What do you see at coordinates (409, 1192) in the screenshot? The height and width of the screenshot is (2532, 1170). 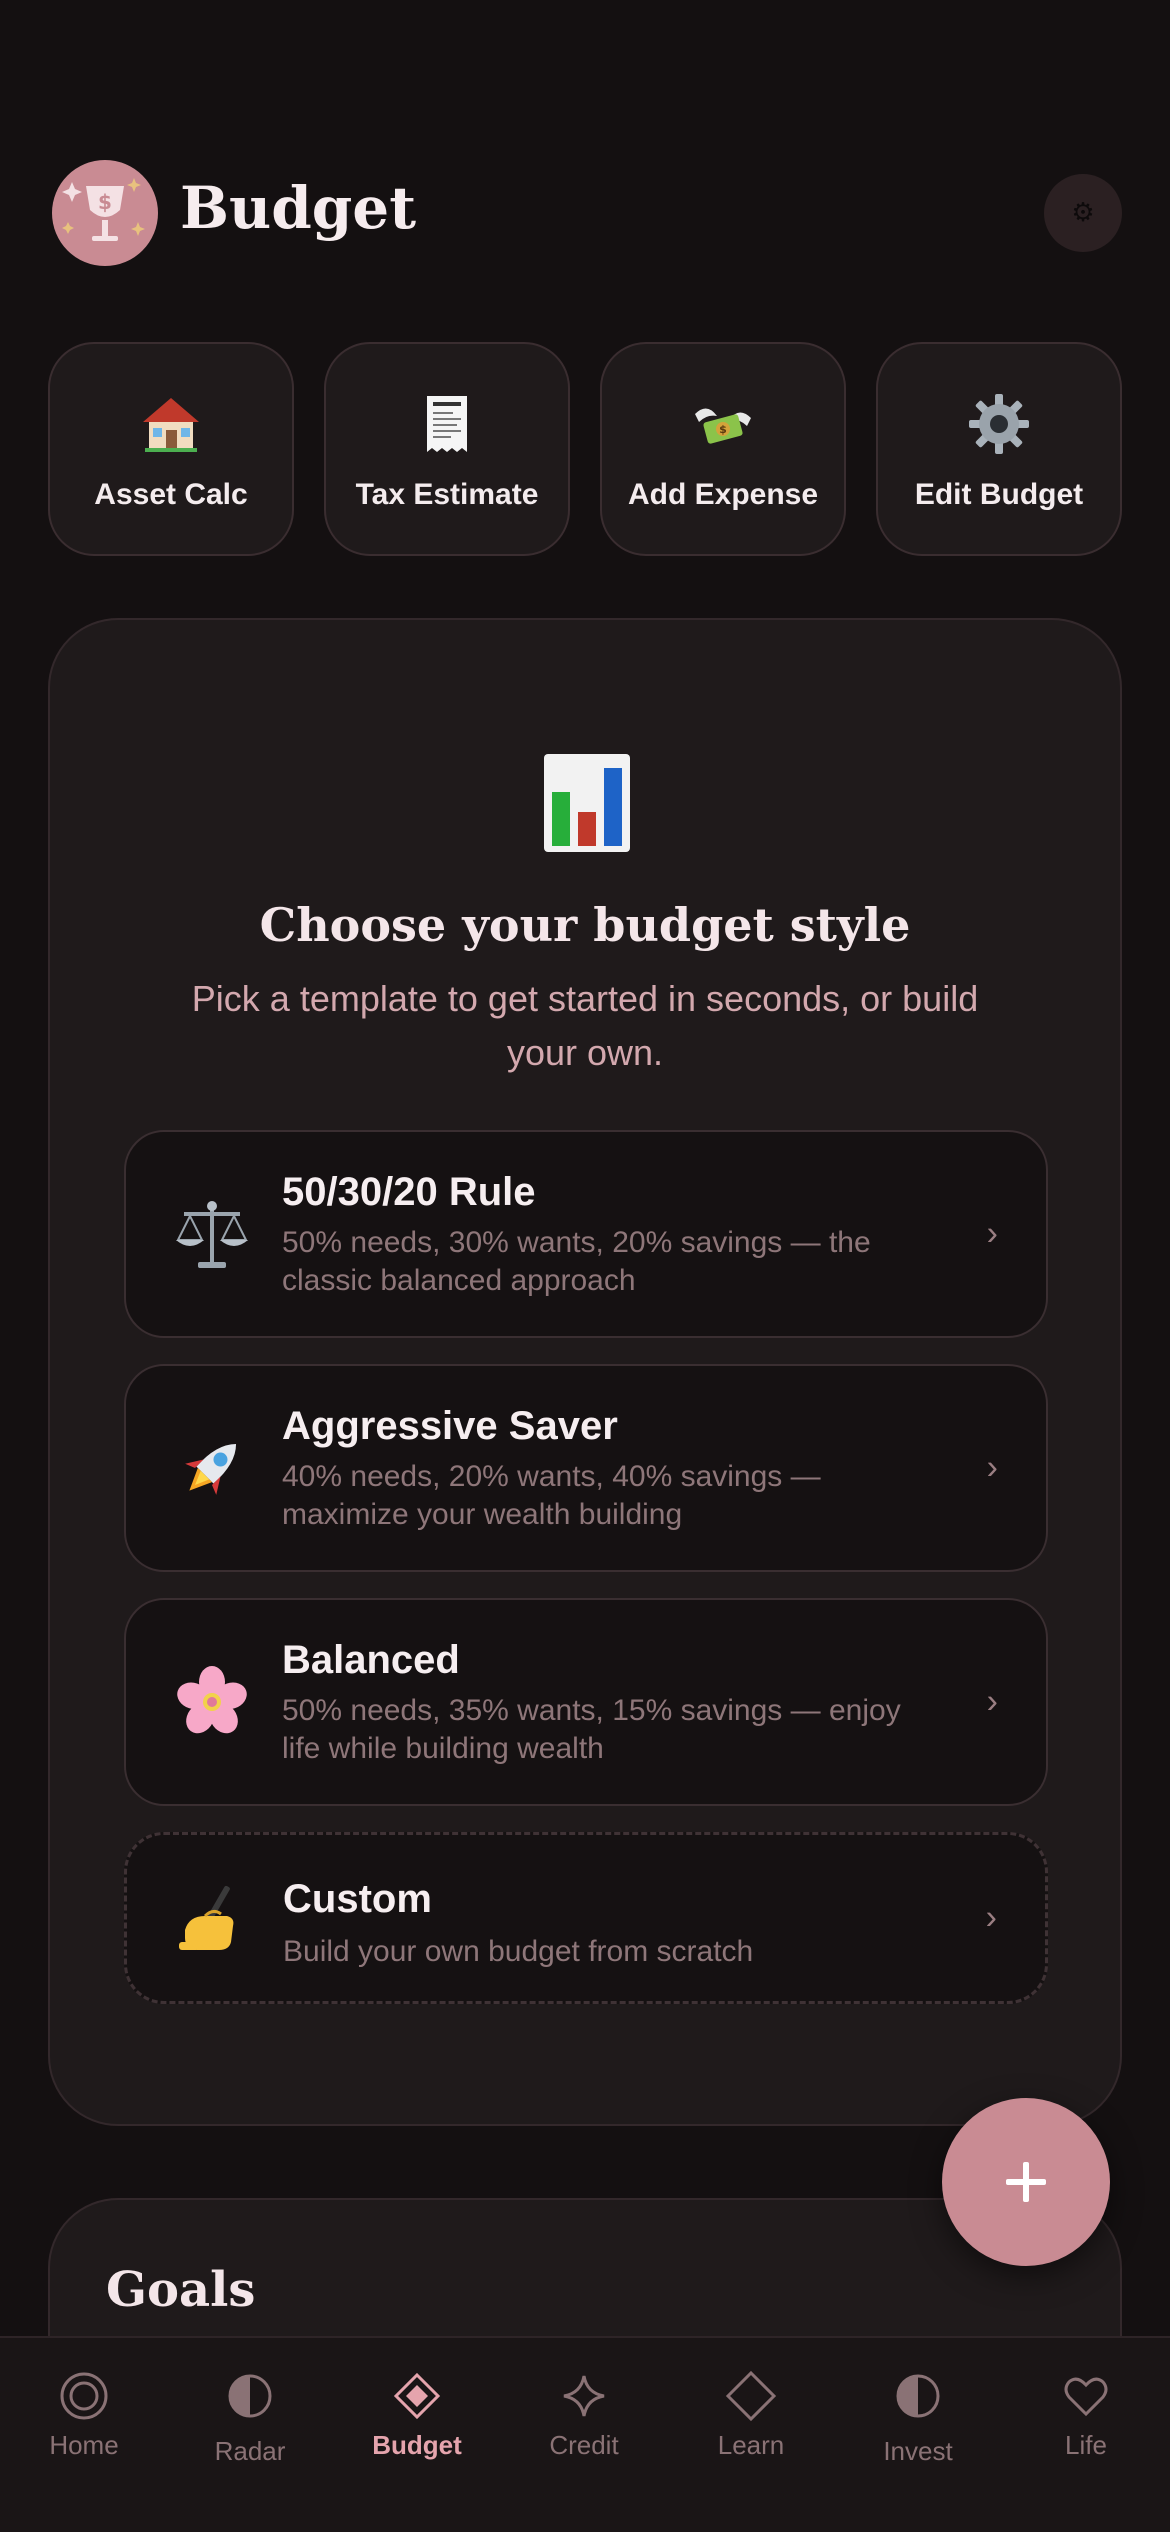 I see `option-title: 50/30/20 Rule` at bounding box center [409, 1192].